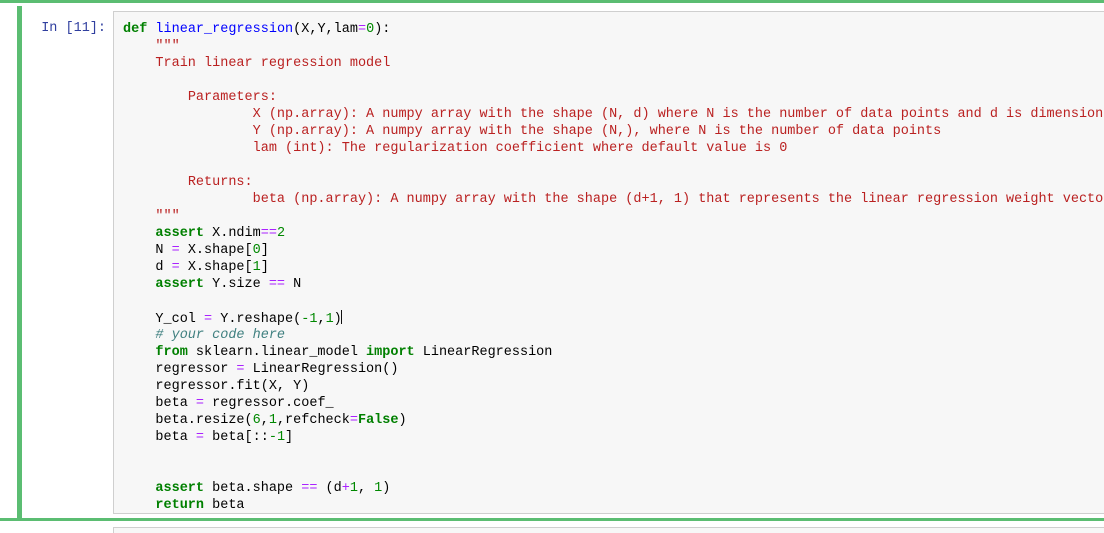 The width and height of the screenshot is (1104, 533). I want to click on code-line: assert X.ndim==2, so click(220, 233).